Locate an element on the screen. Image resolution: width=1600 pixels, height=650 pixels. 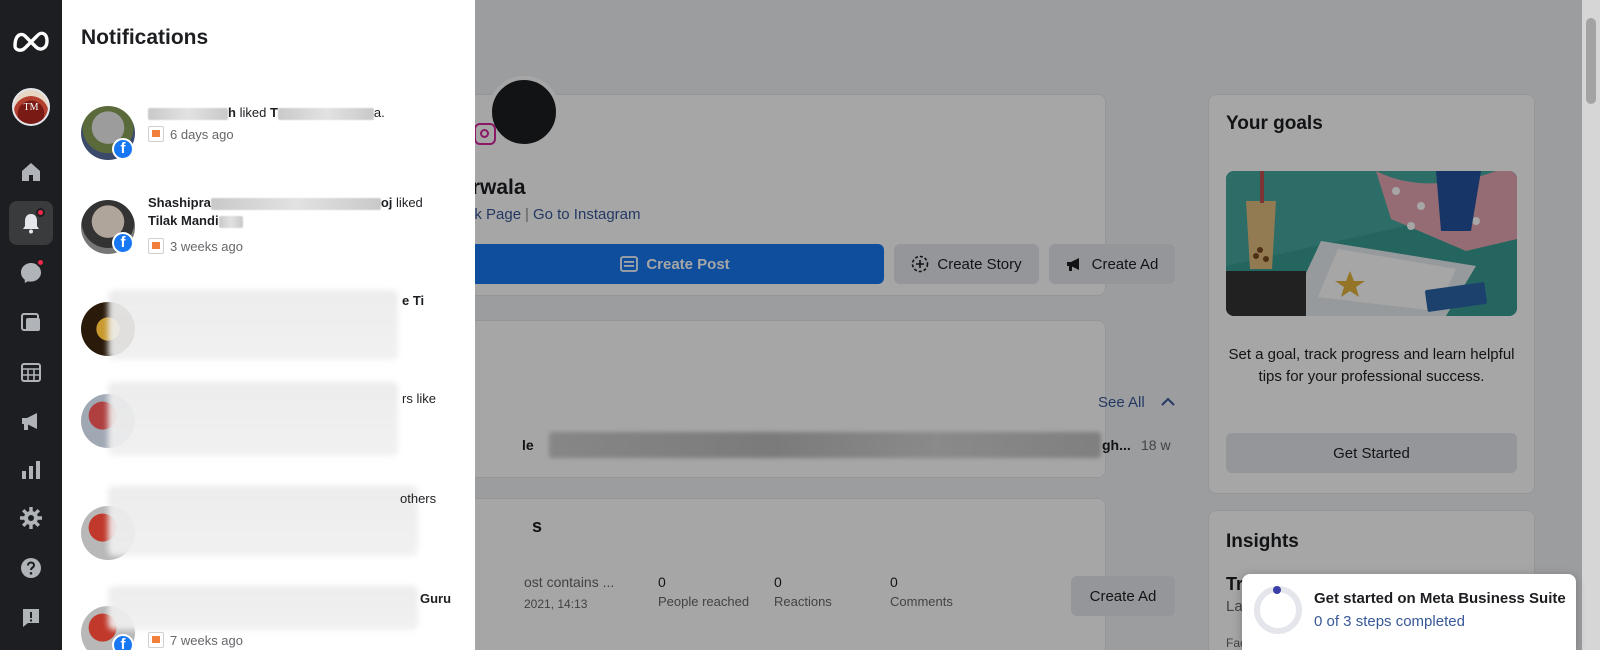
nav-planner is located at coordinates (31, 372).